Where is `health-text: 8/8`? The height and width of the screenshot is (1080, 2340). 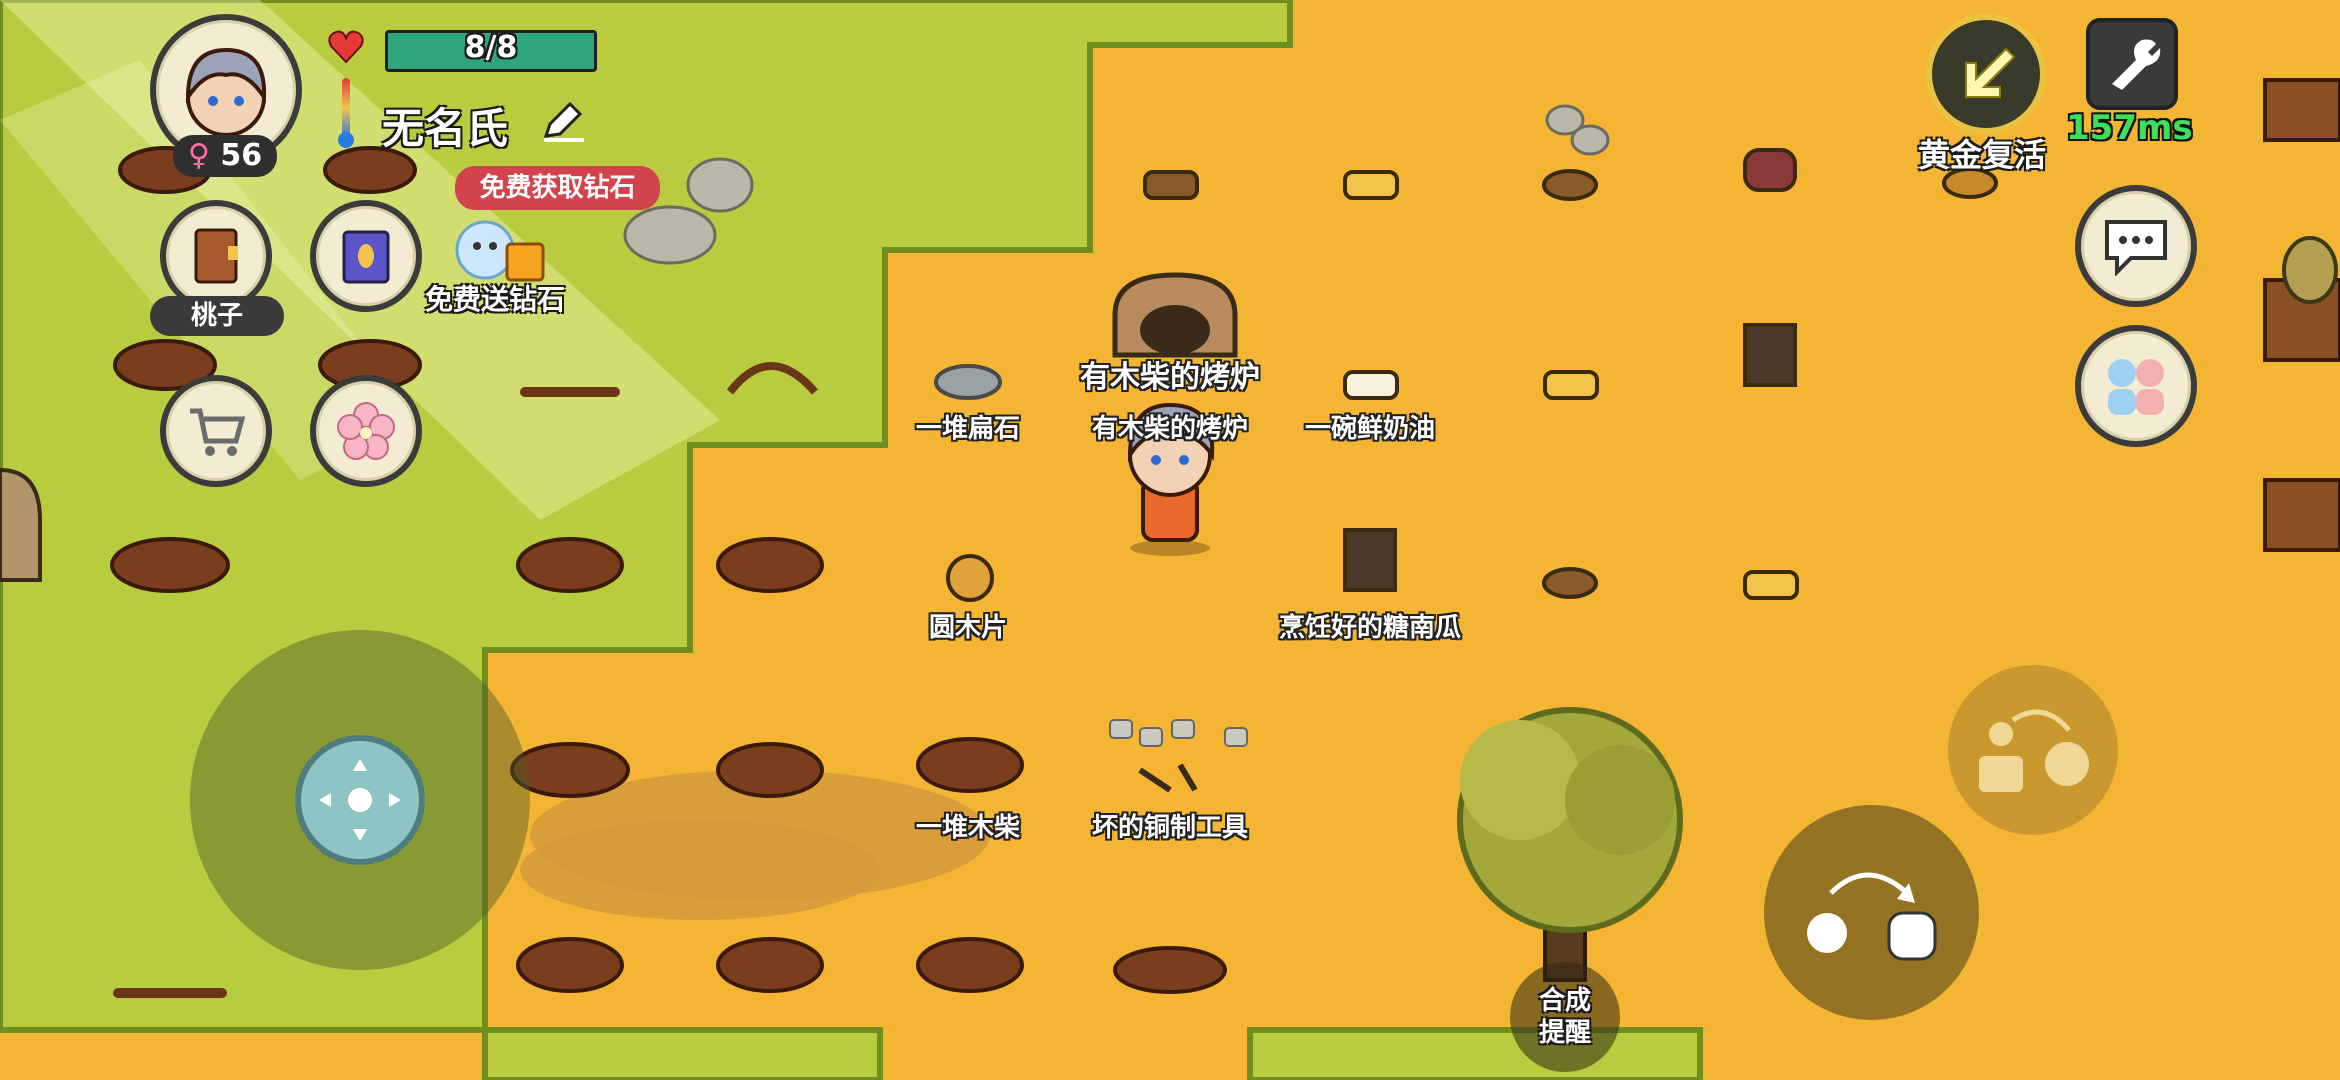 health-text: 8/8 is located at coordinates (491, 47).